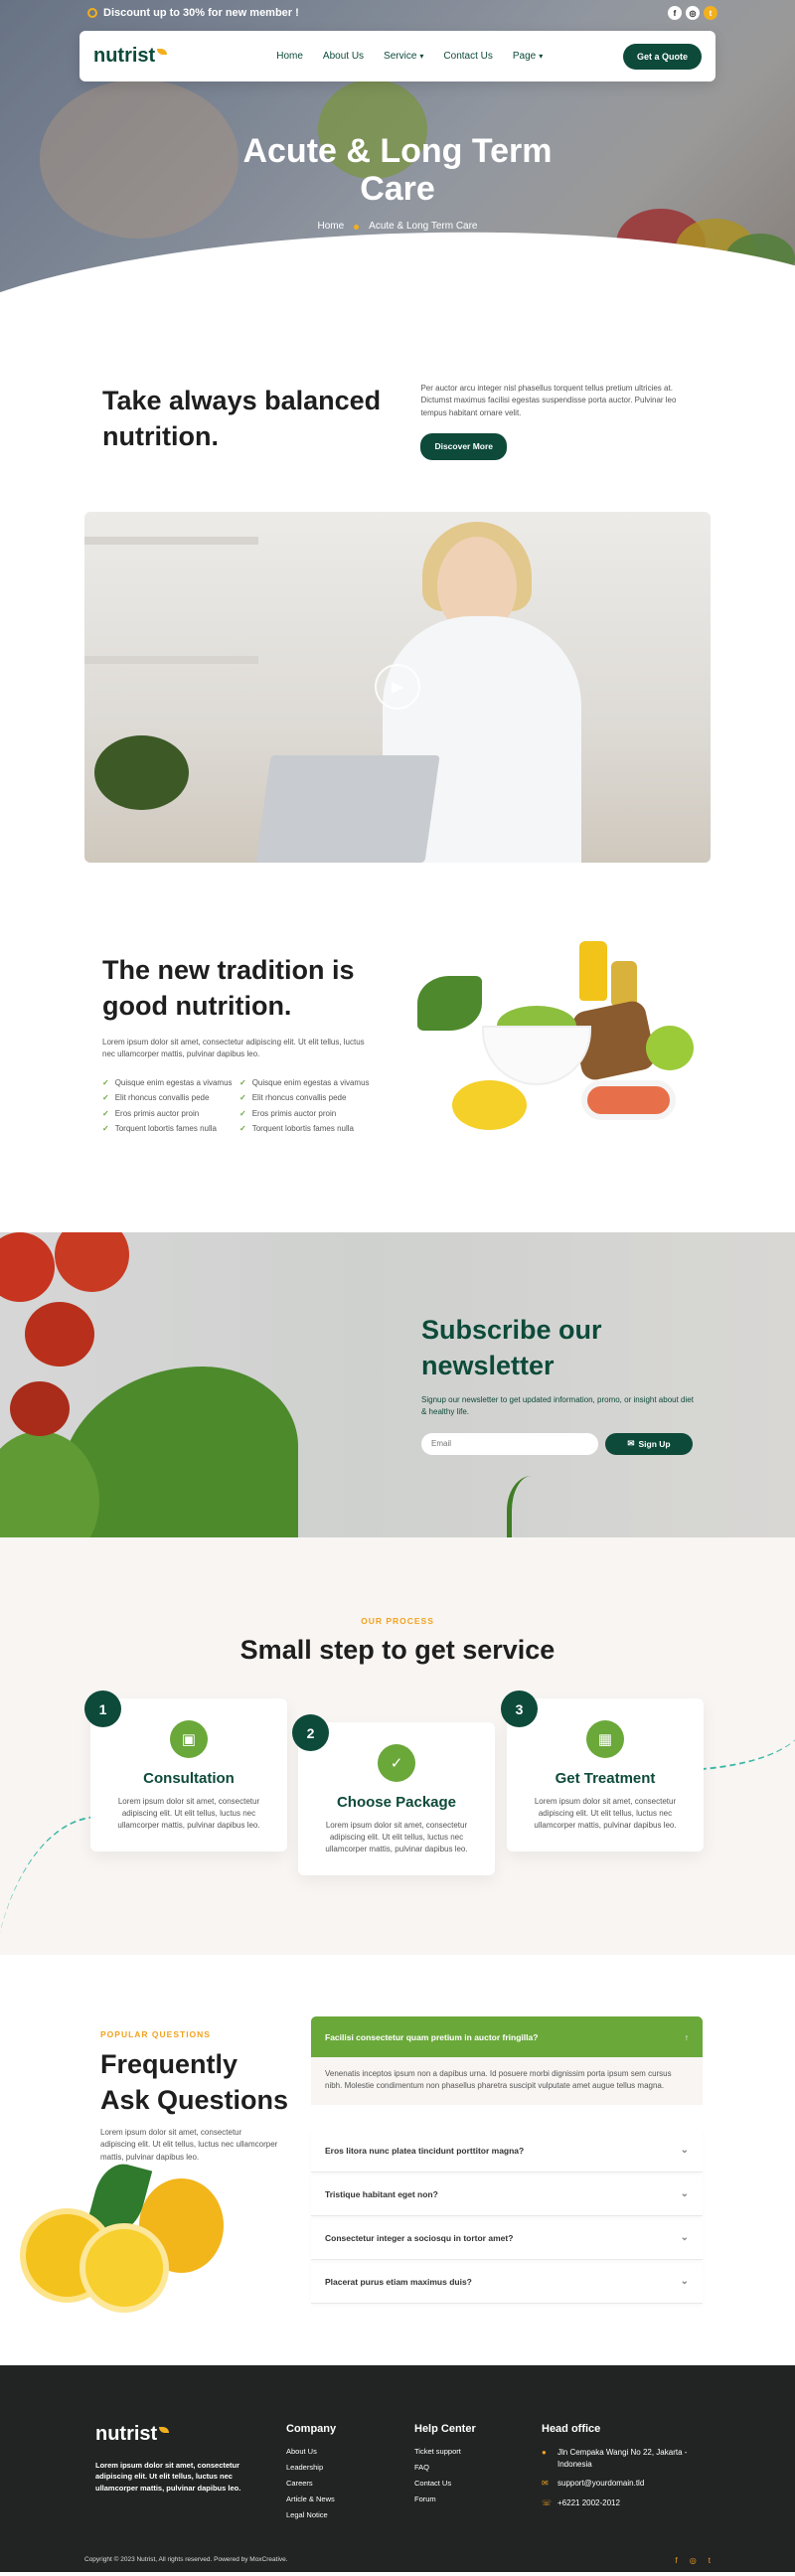  I want to click on list-item: ✓ Torquent lobortis fames nulla, so click(308, 1129).